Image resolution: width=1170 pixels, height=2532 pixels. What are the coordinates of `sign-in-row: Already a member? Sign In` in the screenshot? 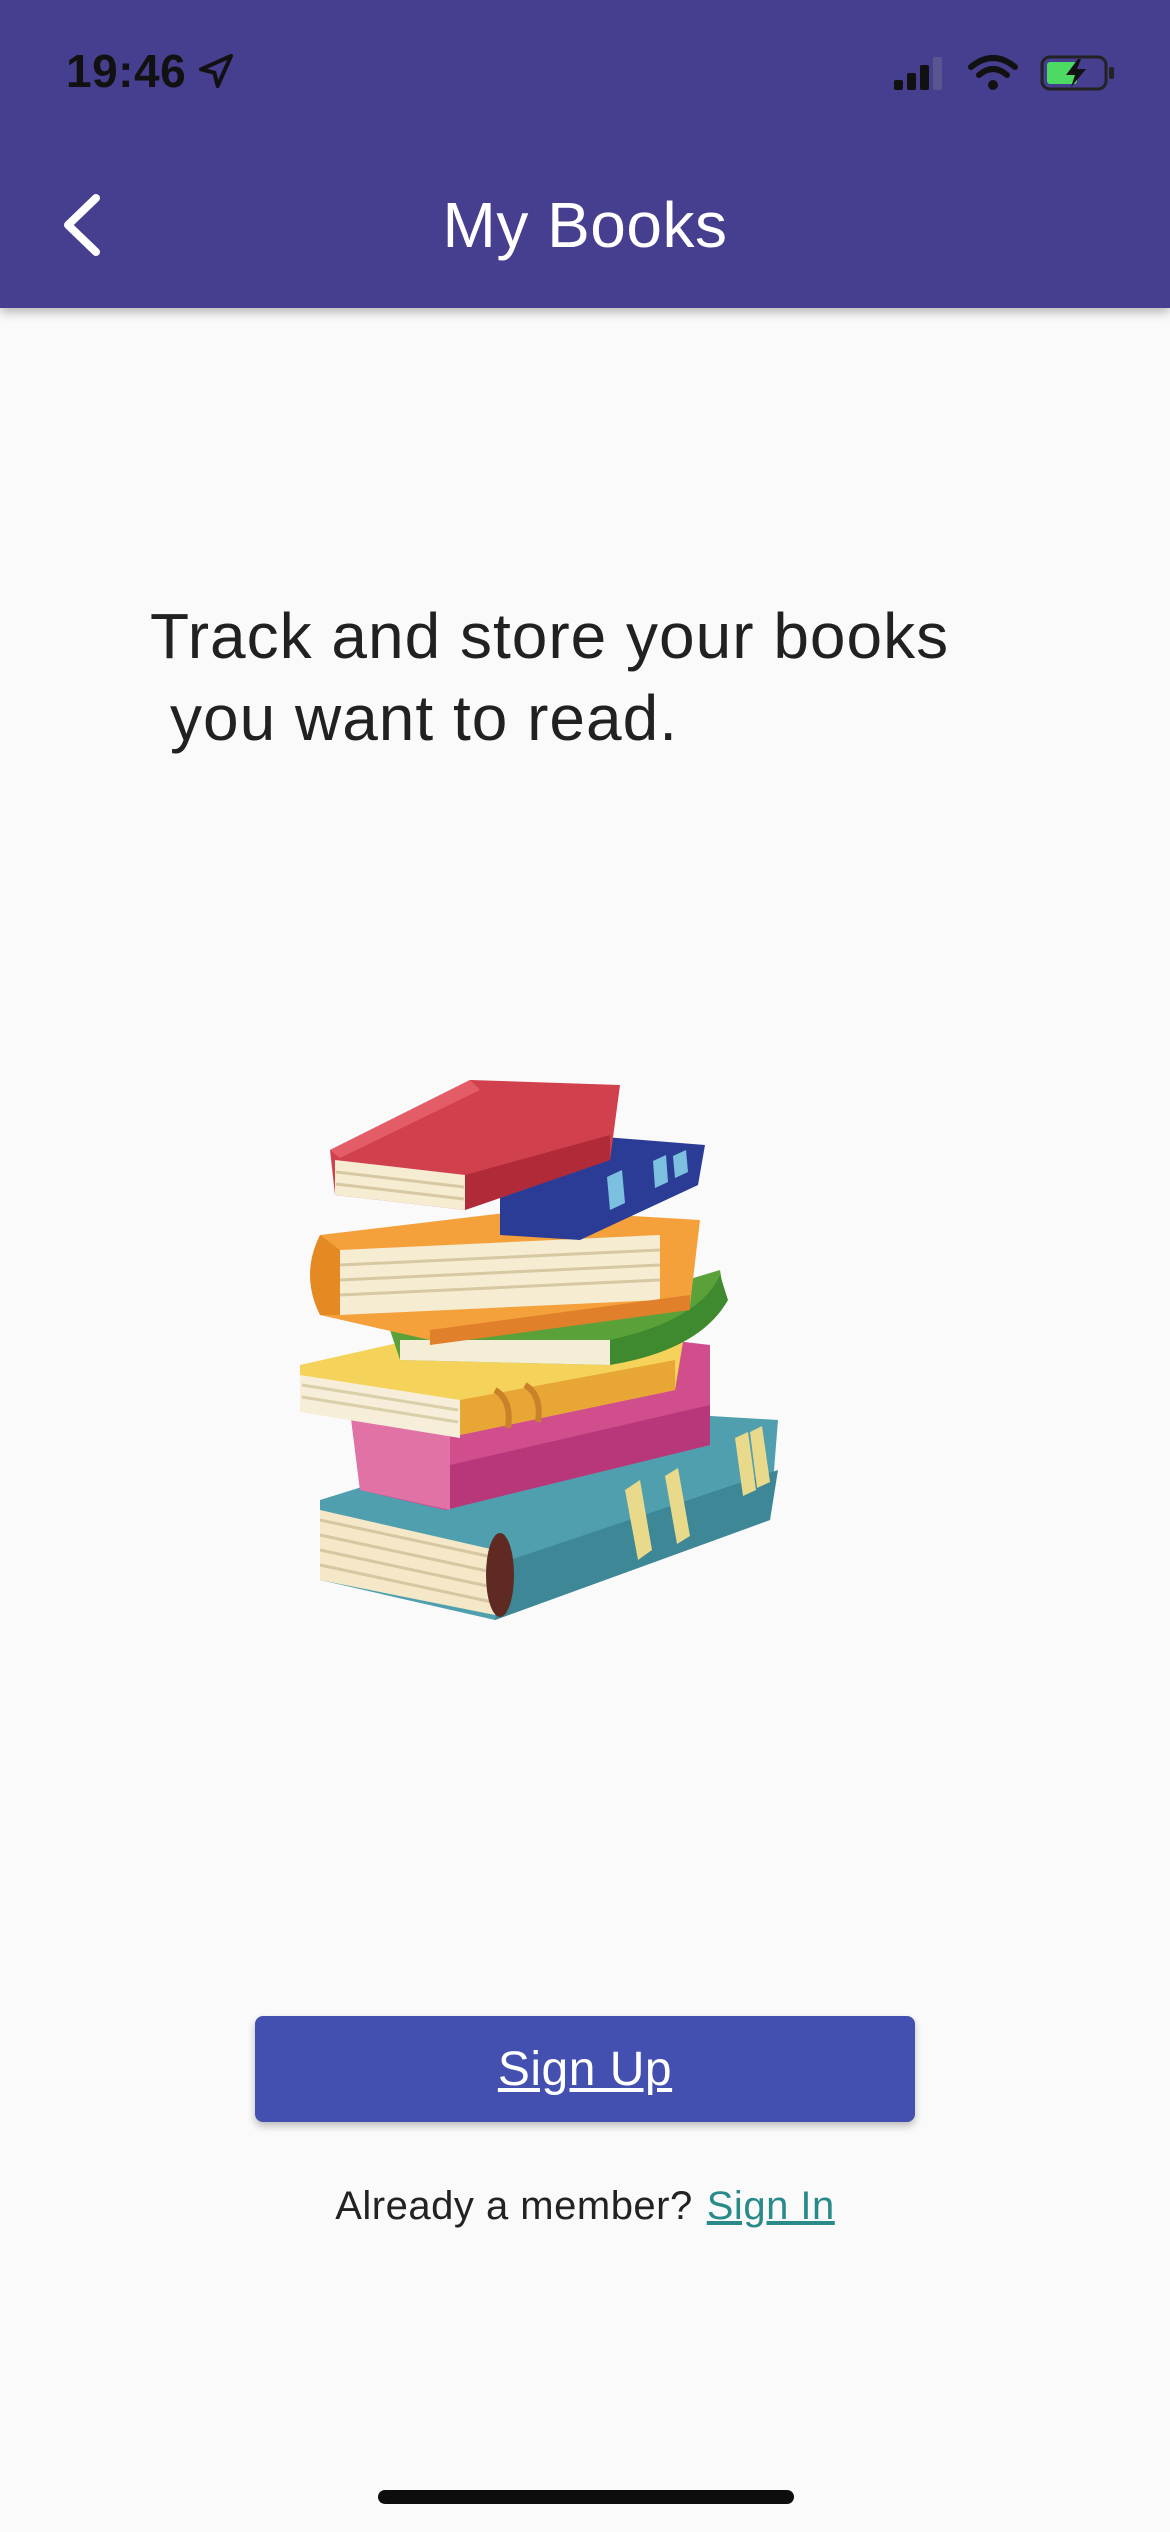 It's located at (585, 2206).